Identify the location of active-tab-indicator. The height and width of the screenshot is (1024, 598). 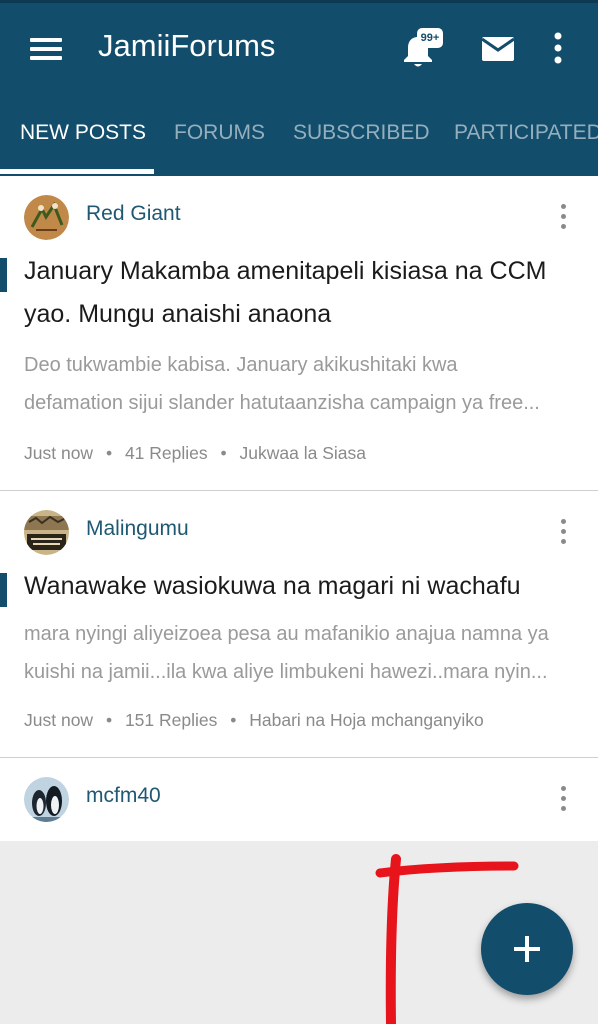
(77, 171).